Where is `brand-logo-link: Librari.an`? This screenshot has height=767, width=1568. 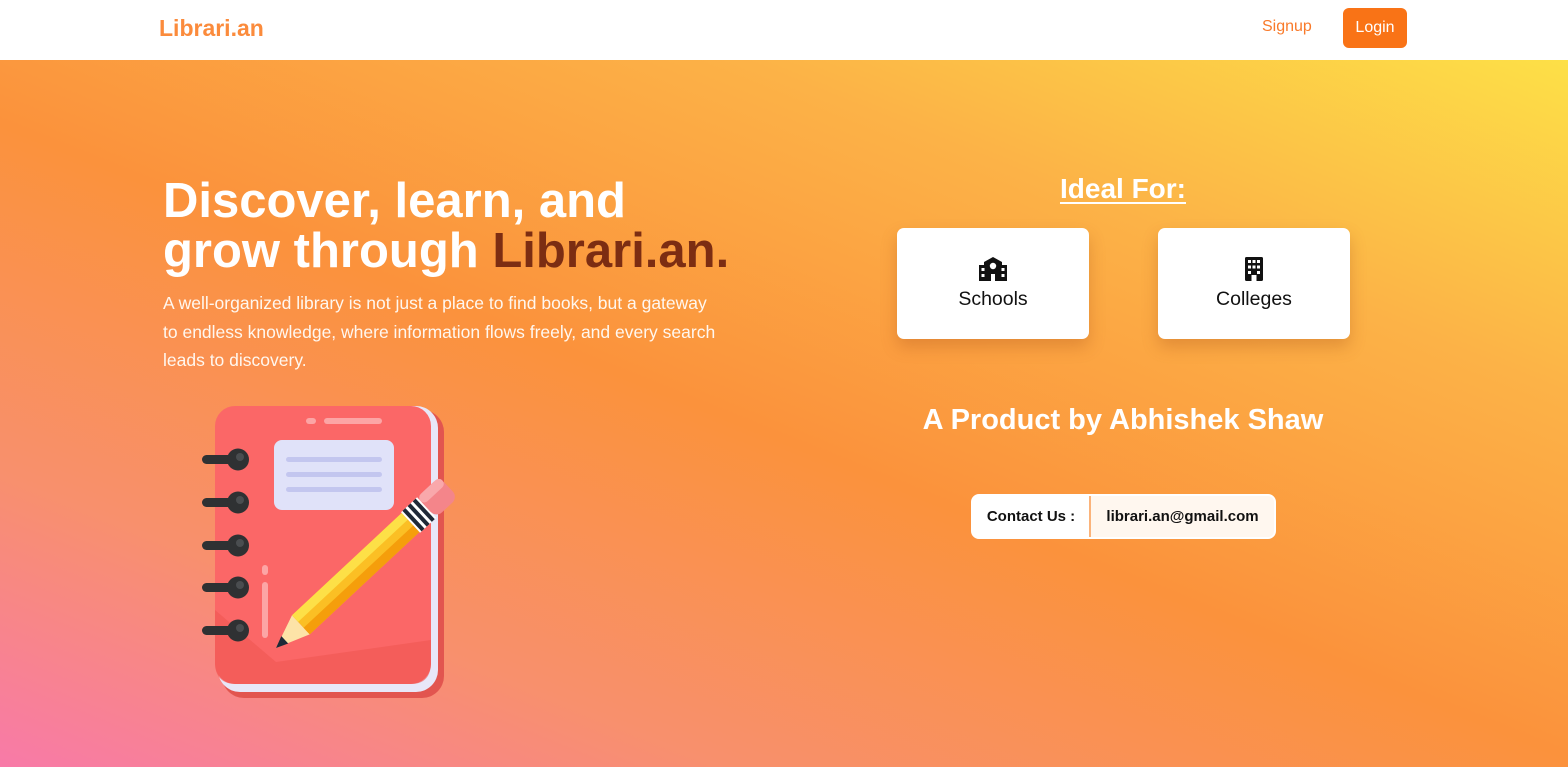
brand-logo-link: Librari.an is located at coordinates (211, 28).